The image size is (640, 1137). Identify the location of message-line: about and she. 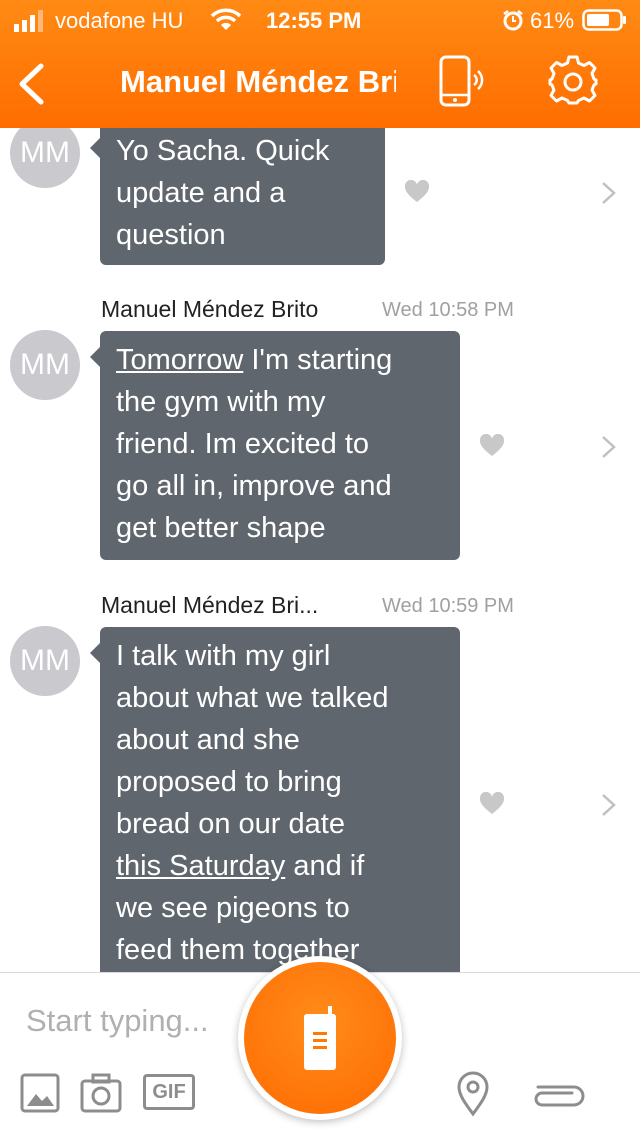
(208, 740).